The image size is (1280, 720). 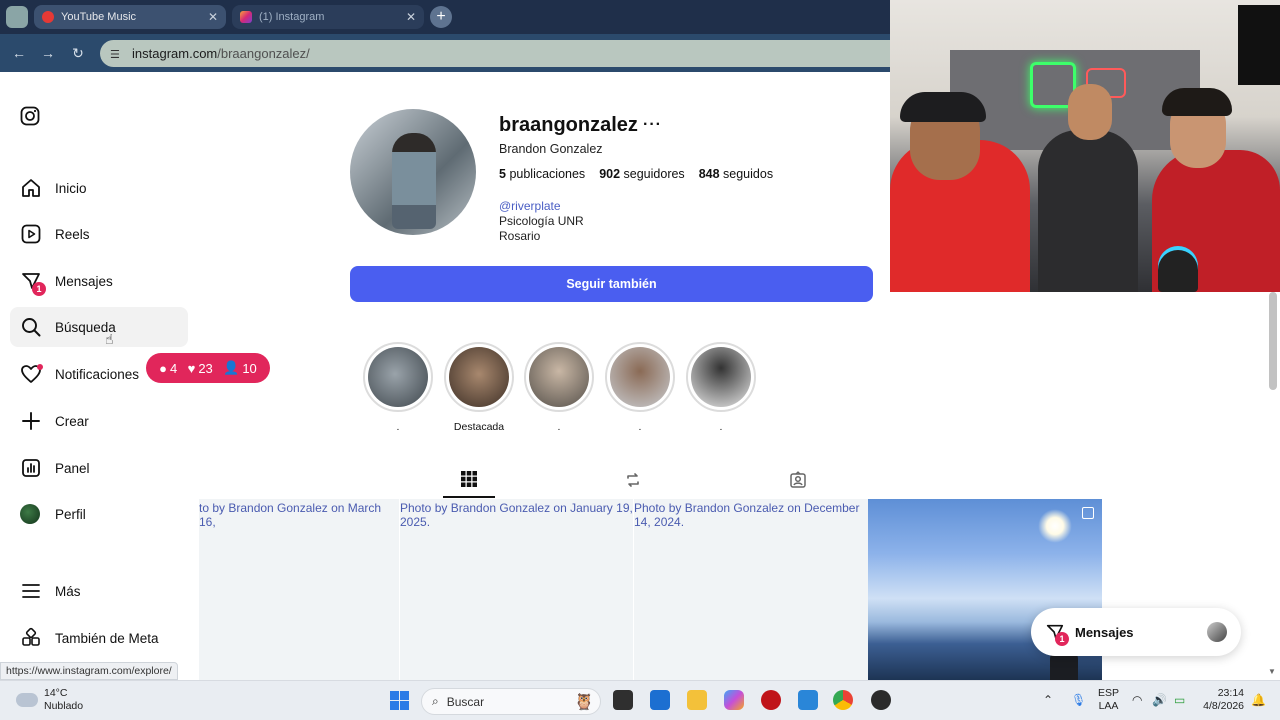 I want to click on obs-icon, so click(x=881, y=700).